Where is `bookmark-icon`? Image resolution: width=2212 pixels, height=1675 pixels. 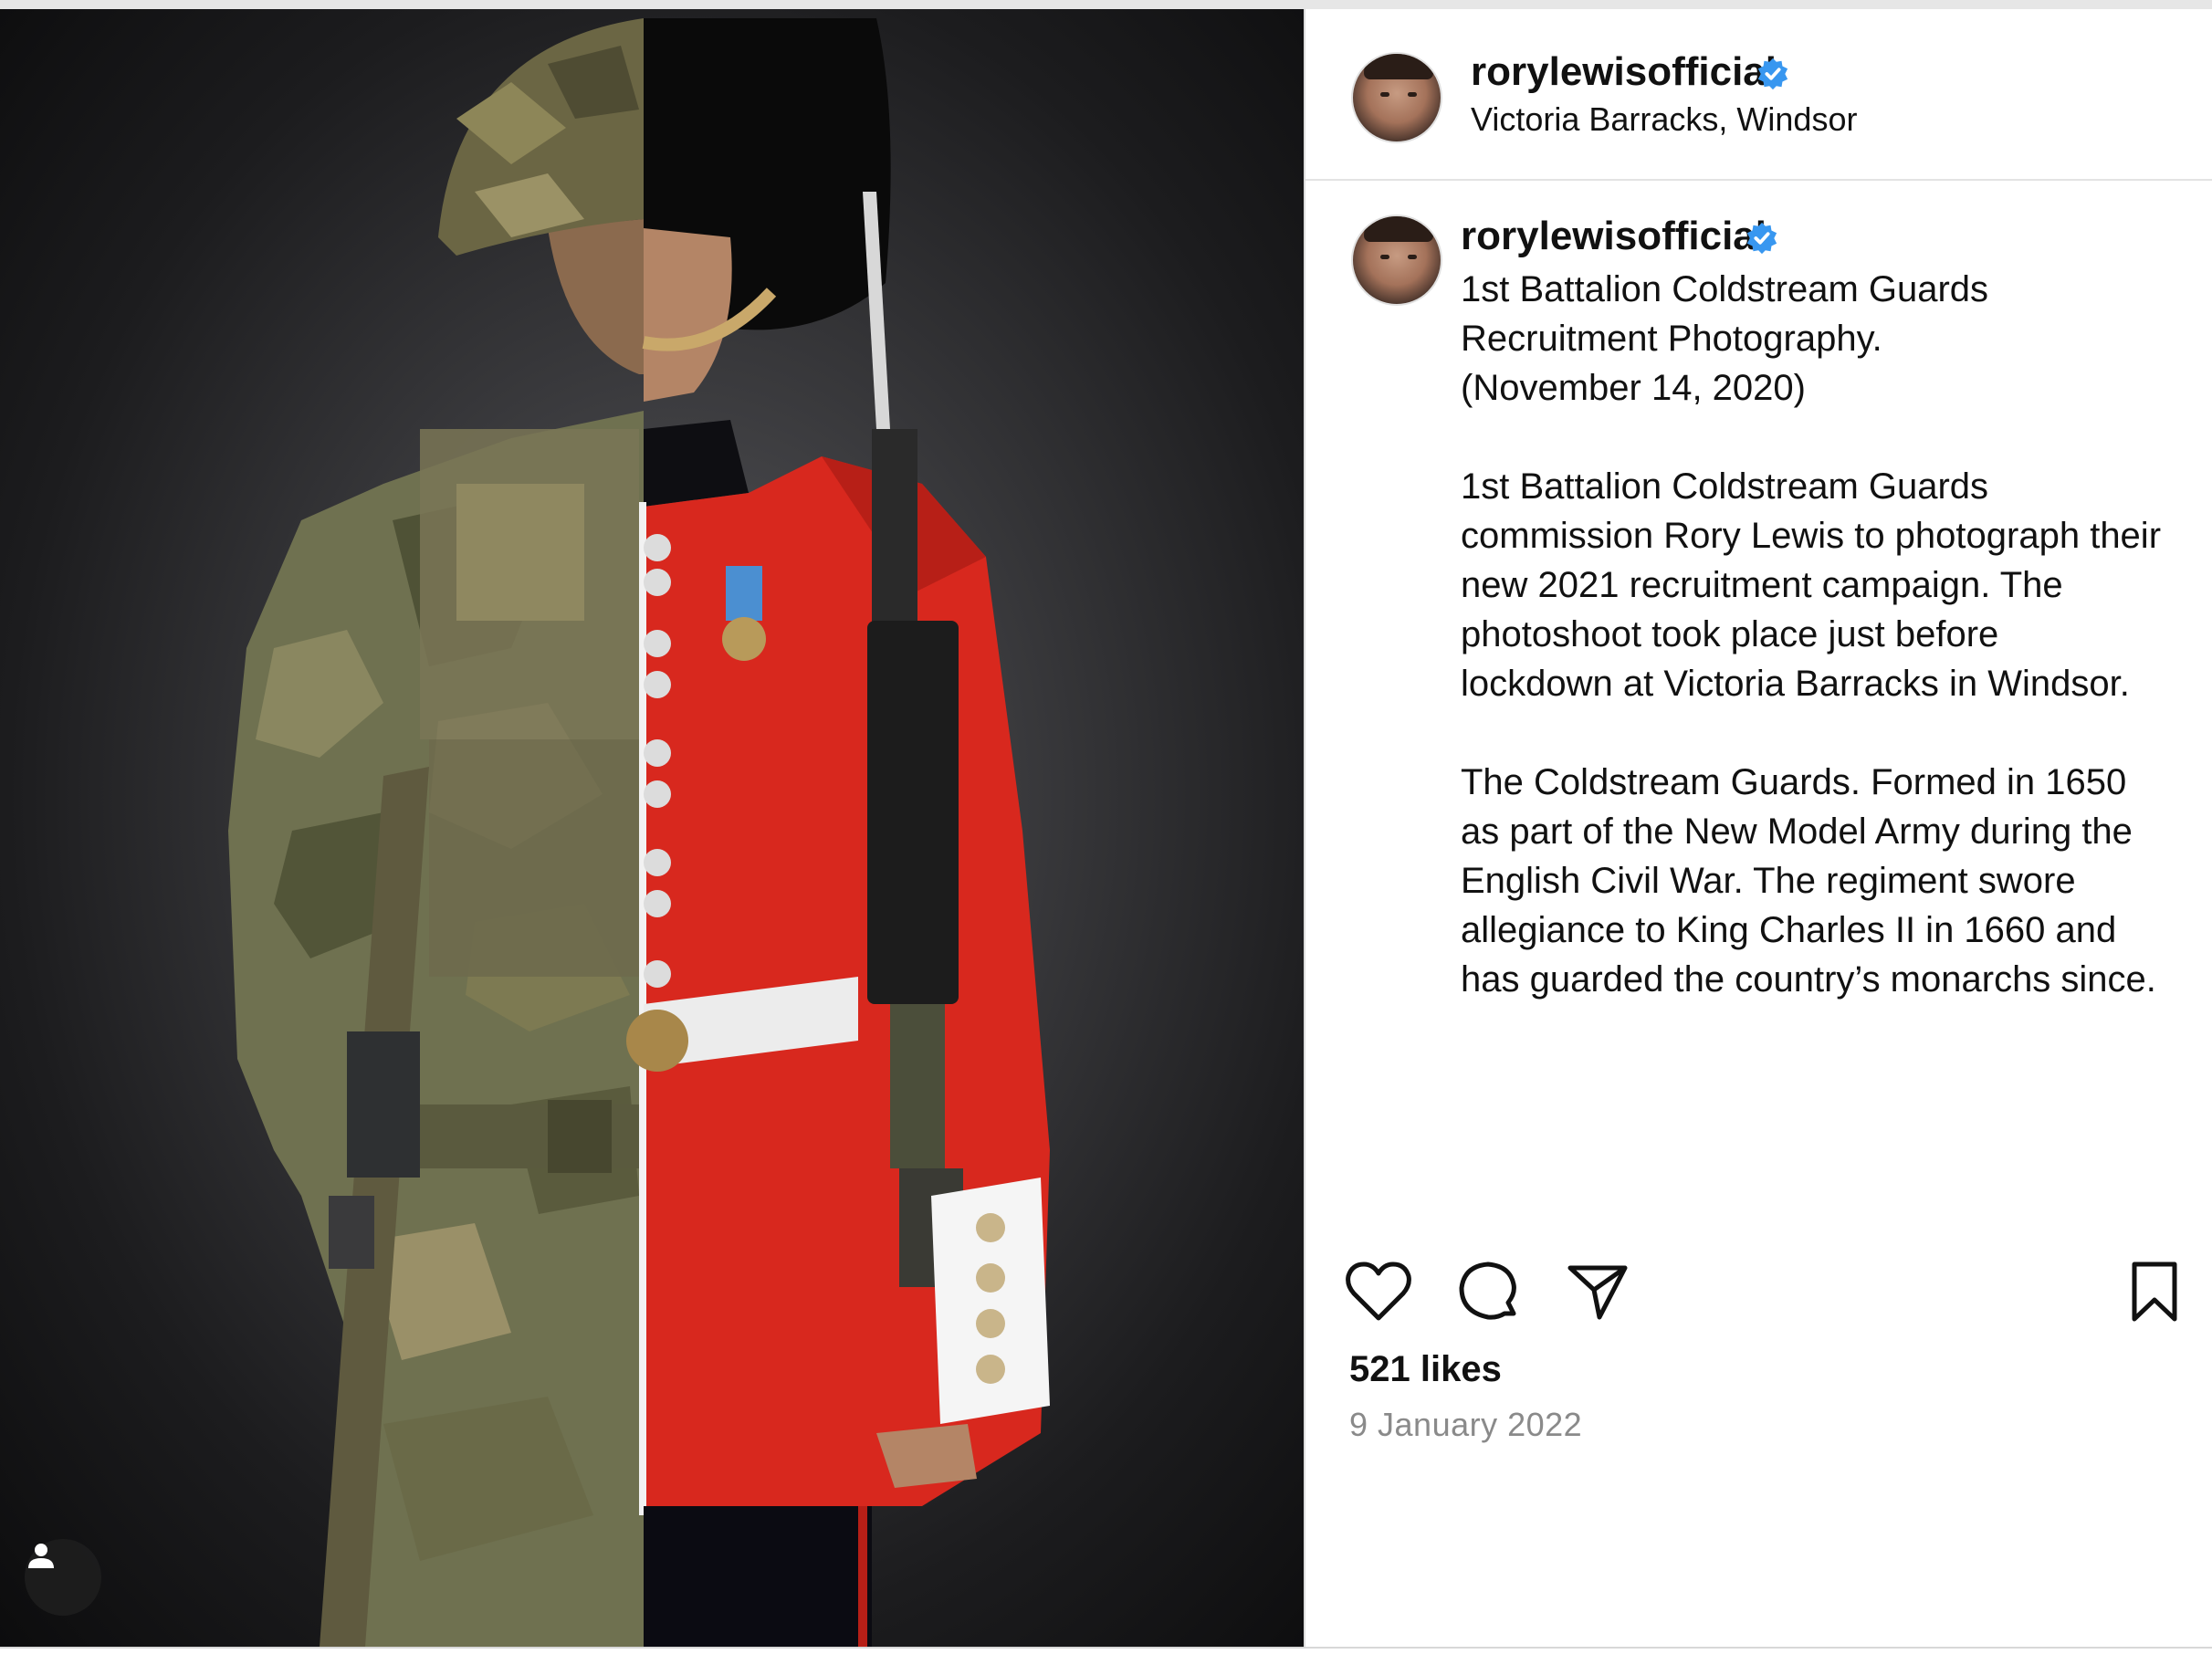 bookmark-icon is located at coordinates (2154, 1291).